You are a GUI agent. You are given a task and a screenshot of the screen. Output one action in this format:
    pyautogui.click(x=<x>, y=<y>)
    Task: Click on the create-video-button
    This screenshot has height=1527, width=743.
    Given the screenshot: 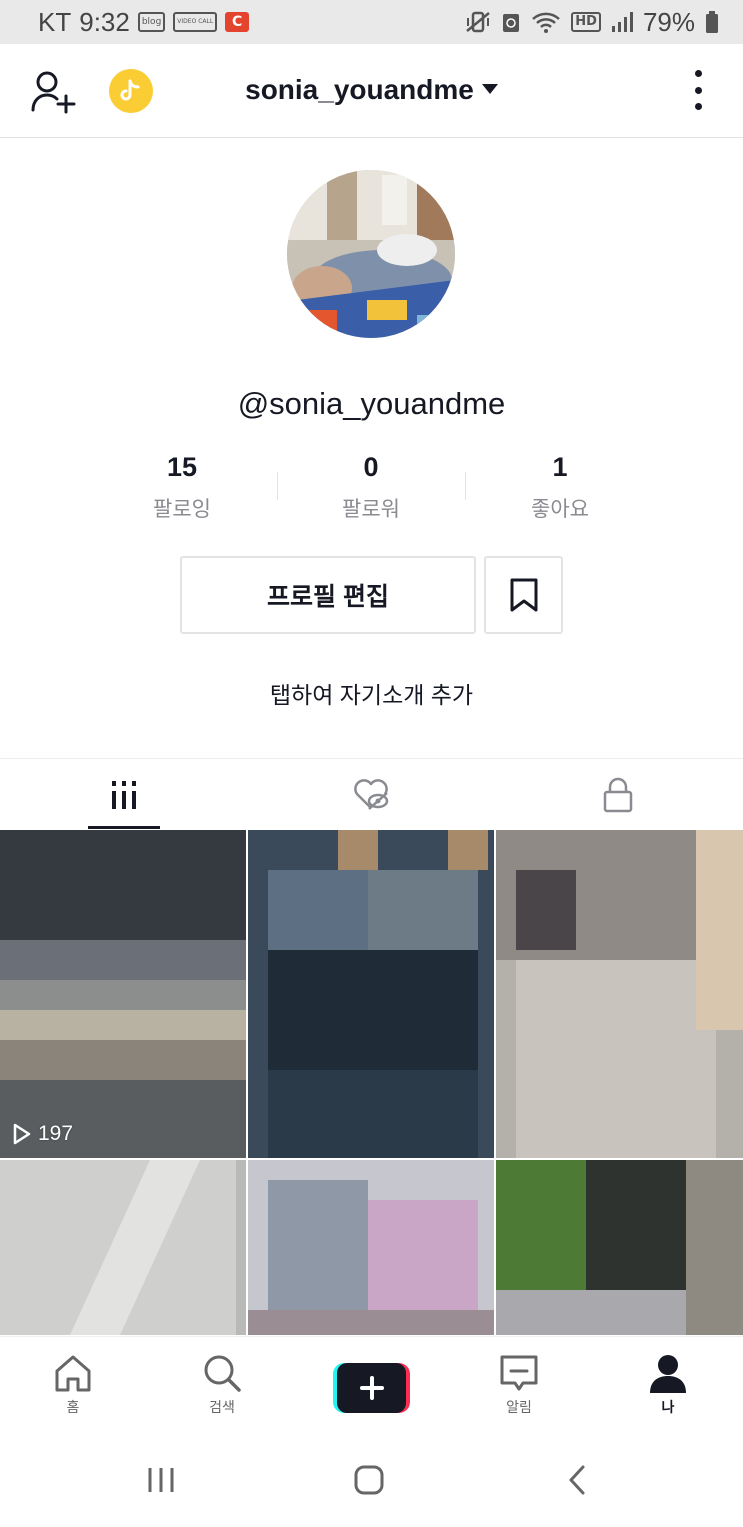 What is the action you would take?
    pyautogui.click(x=371, y=1388)
    